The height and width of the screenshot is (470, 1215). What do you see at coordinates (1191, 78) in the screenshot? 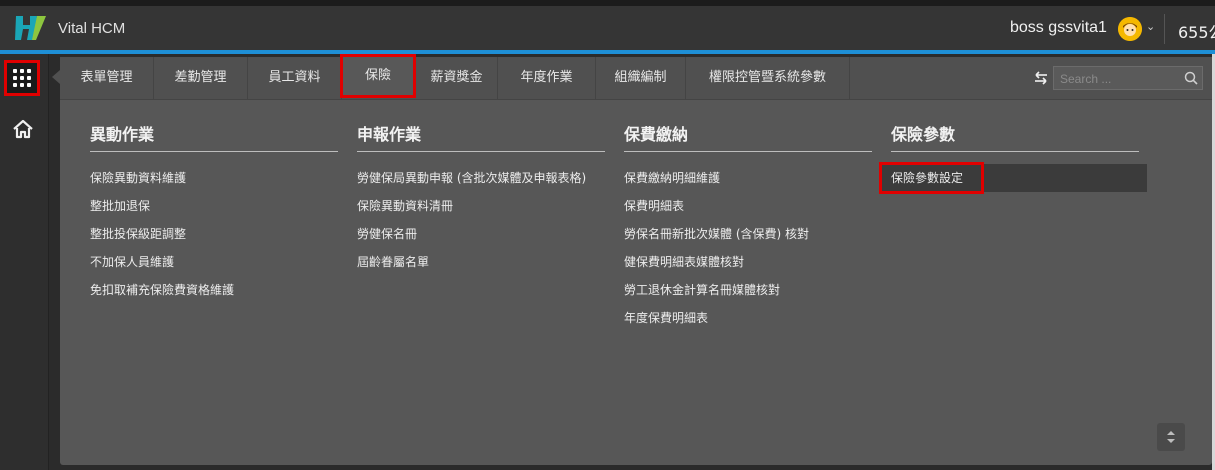
I see `search-icon` at bounding box center [1191, 78].